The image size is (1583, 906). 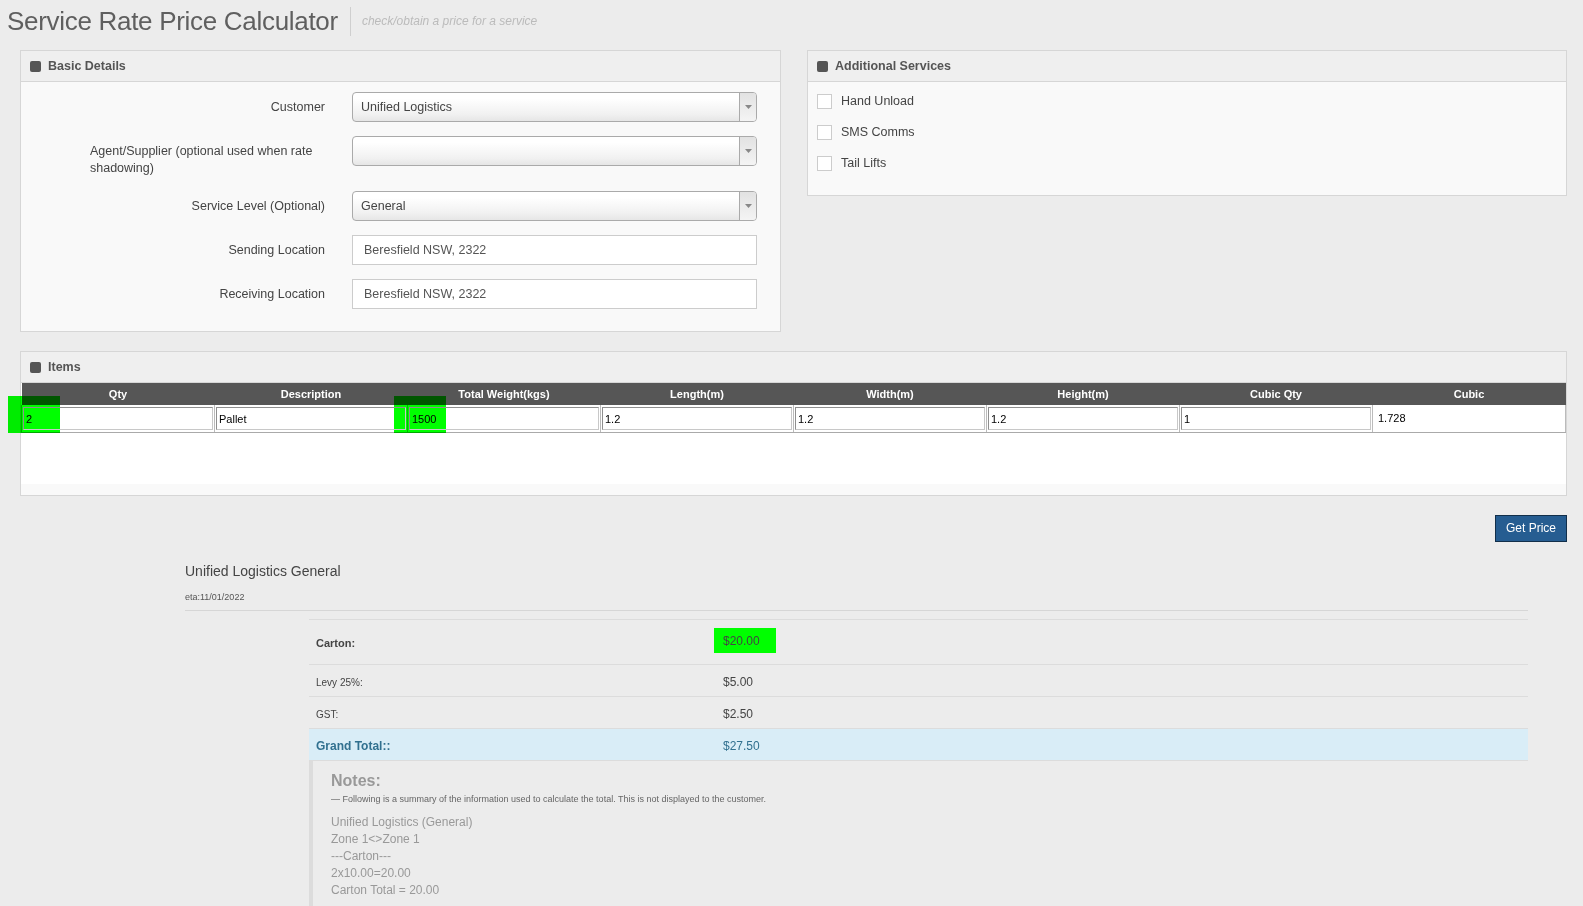 I want to click on table-input: 2, so click(x=118, y=418).